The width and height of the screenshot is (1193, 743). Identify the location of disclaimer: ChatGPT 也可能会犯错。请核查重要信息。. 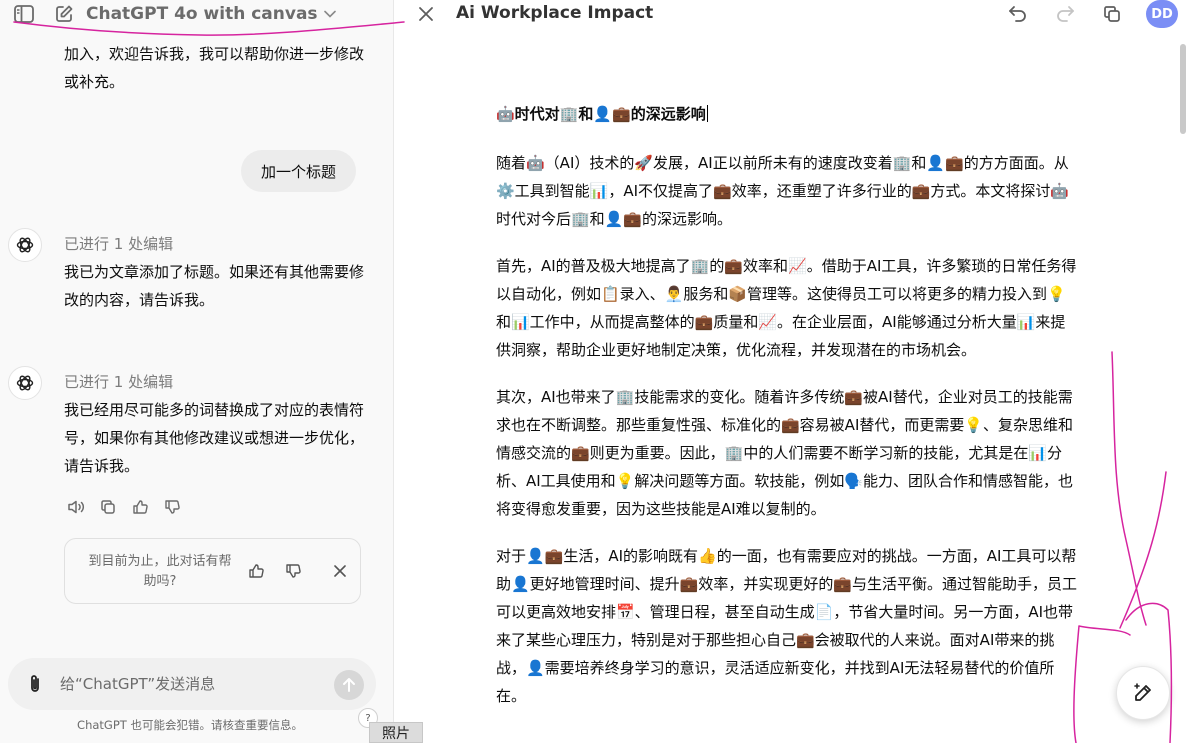
(190, 725).